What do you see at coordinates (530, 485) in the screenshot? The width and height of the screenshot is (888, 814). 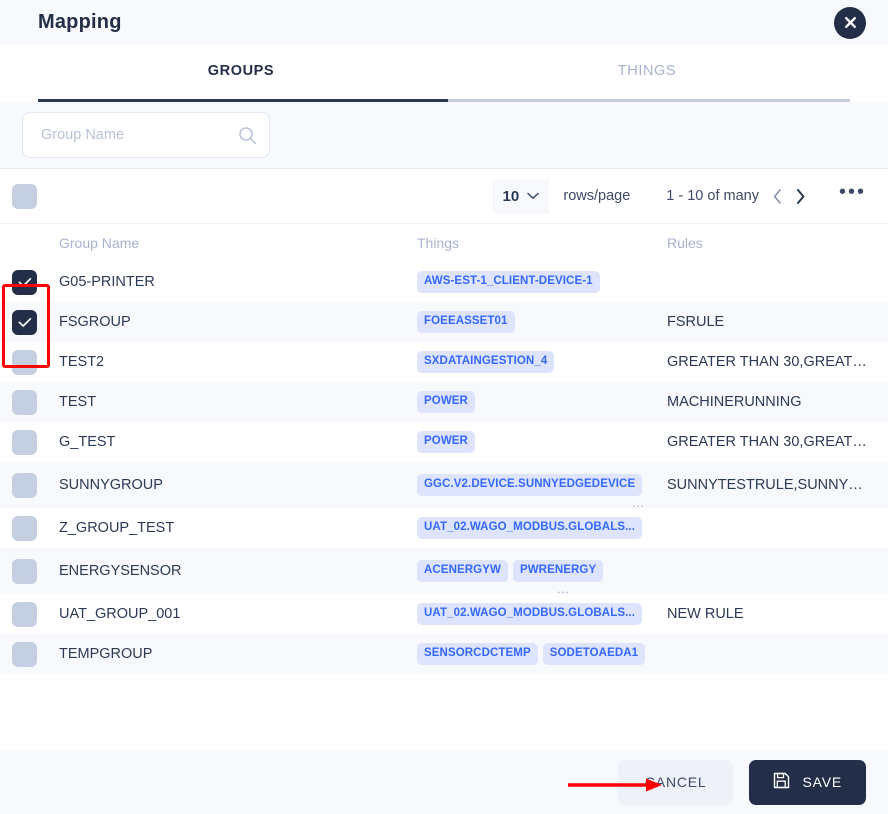 I see `thing-chip: GGC.V2.DEVICE.SUNNYEDGEDEVICE` at bounding box center [530, 485].